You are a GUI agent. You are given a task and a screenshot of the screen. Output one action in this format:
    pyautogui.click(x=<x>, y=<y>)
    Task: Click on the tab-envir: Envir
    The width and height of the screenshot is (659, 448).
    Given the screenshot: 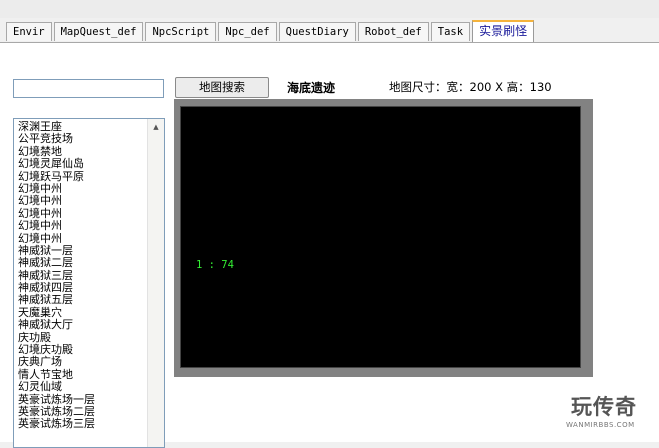 What is the action you would take?
    pyautogui.click(x=29, y=31)
    